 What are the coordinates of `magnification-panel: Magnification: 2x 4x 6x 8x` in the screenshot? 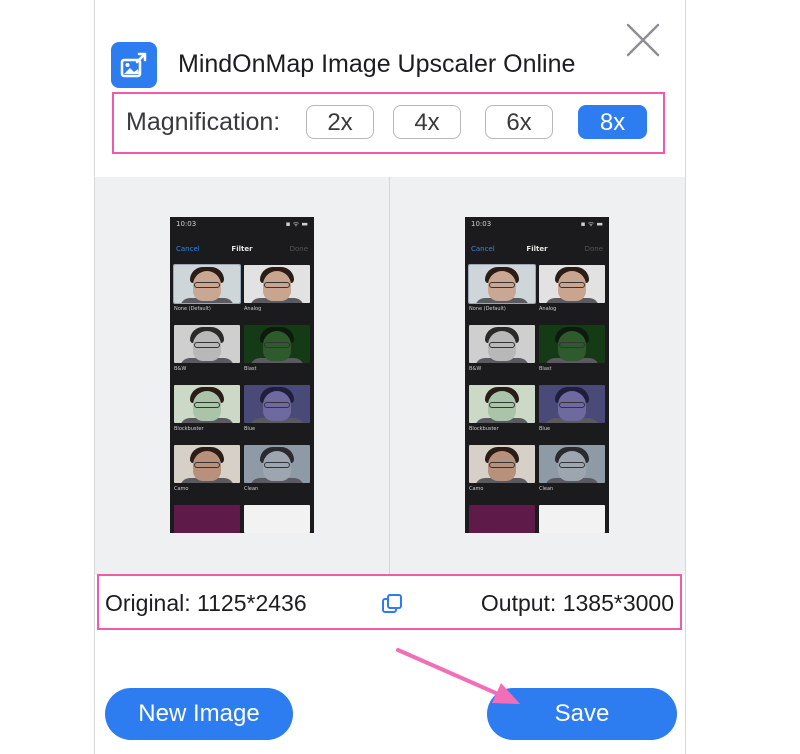 It's located at (388, 123).